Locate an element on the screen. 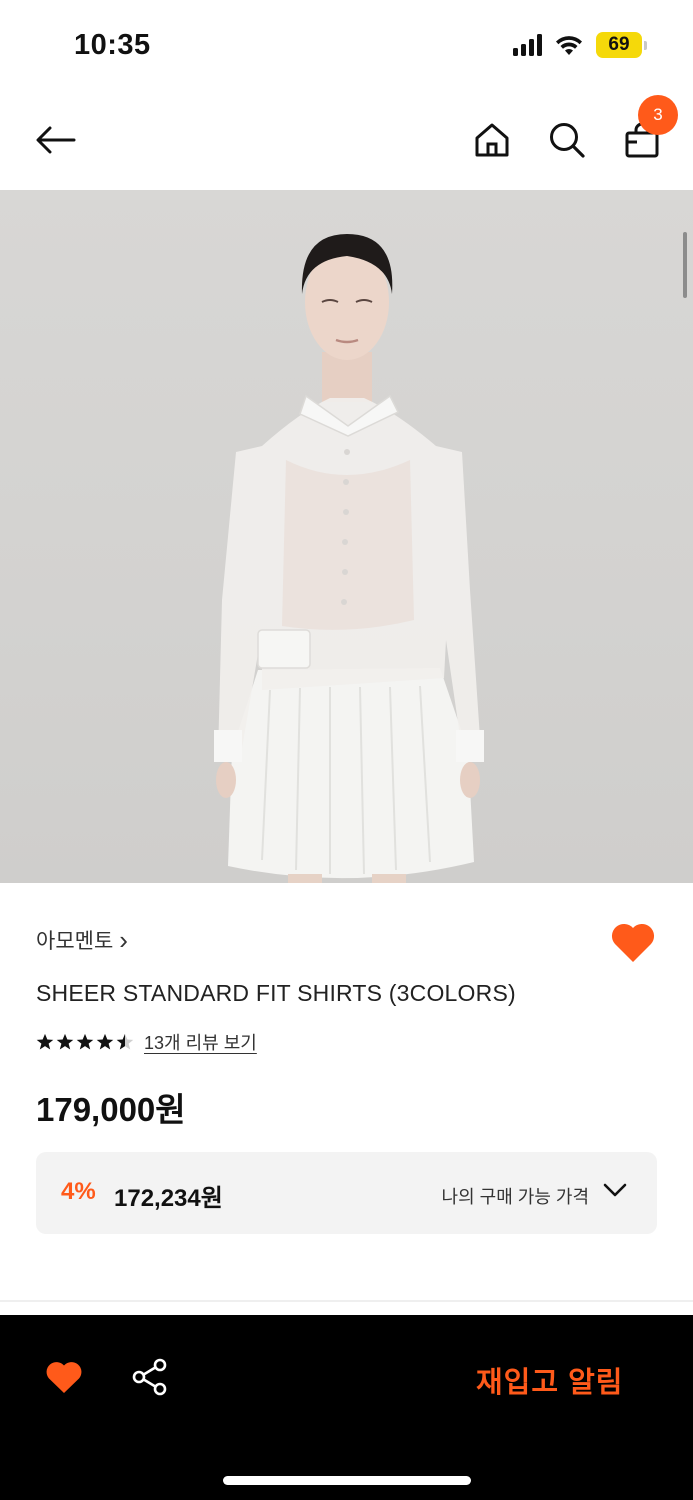 The width and height of the screenshot is (693, 1500). discount-rate: 4% is located at coordinates (78, 1191).